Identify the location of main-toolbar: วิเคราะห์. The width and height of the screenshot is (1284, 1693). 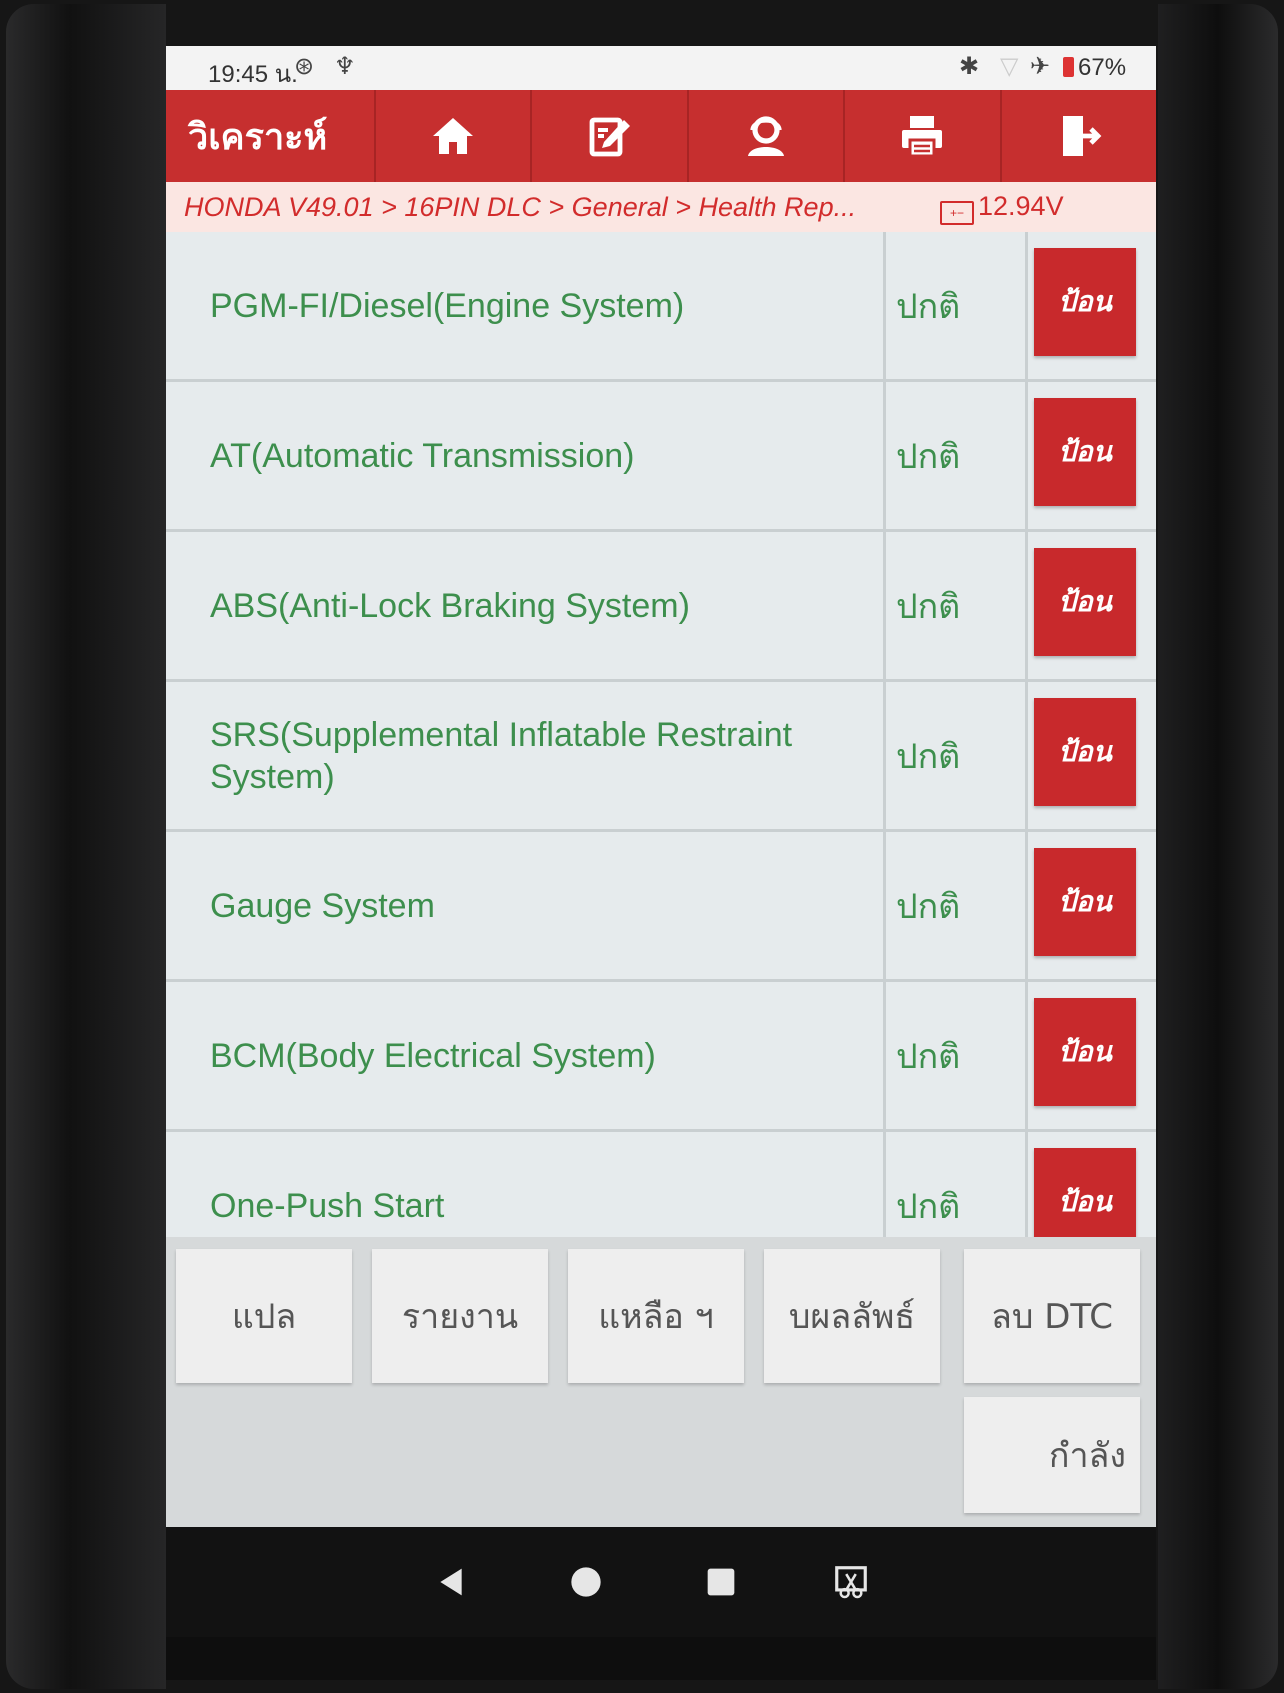
(661, 136).